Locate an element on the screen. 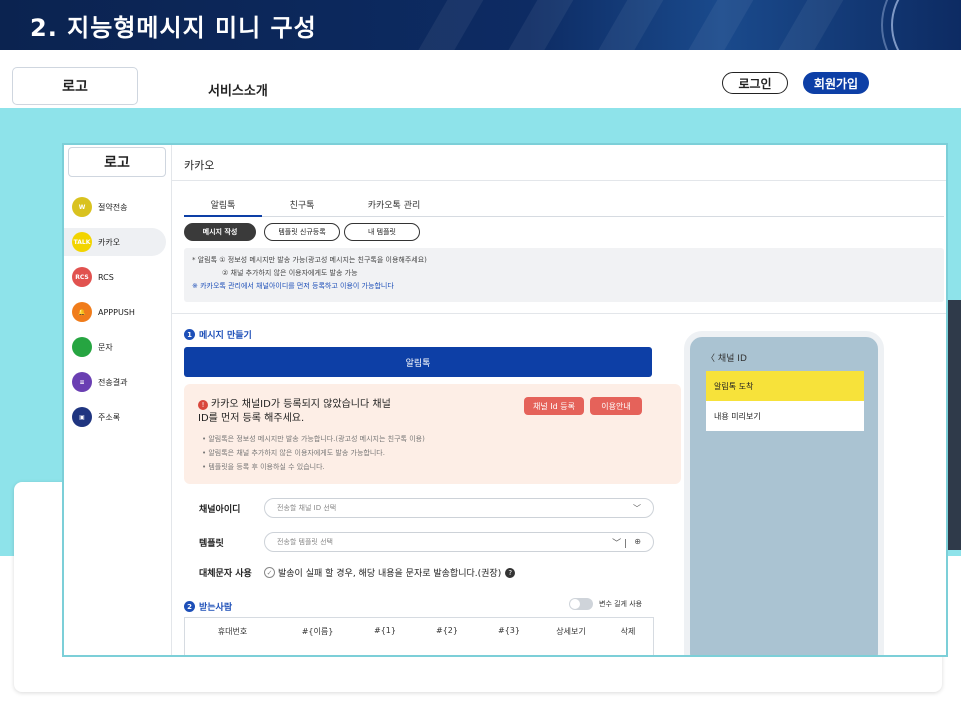 This screenshot has width=961, height=707. side-strip is located at coordinates (953, 425).